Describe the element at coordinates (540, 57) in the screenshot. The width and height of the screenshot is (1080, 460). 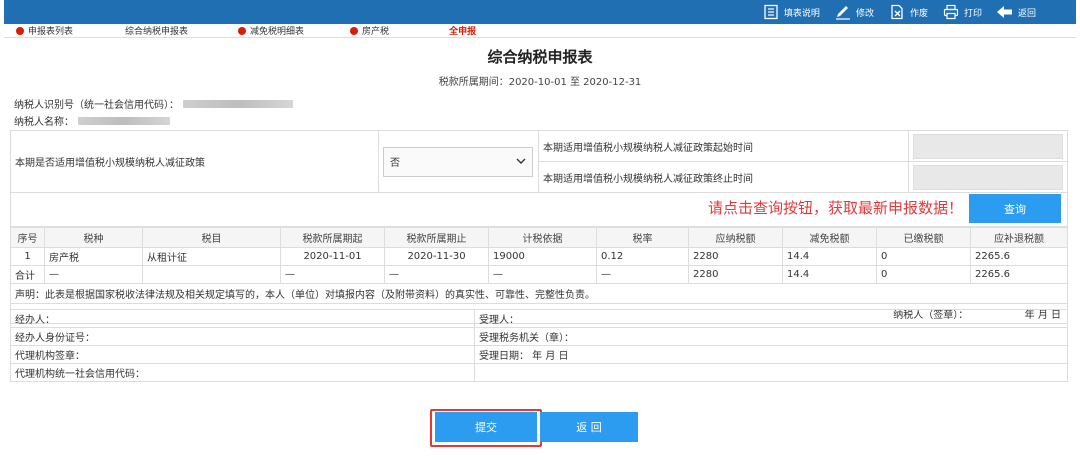
I see `page-title: 综合纳税申报表` at that location.